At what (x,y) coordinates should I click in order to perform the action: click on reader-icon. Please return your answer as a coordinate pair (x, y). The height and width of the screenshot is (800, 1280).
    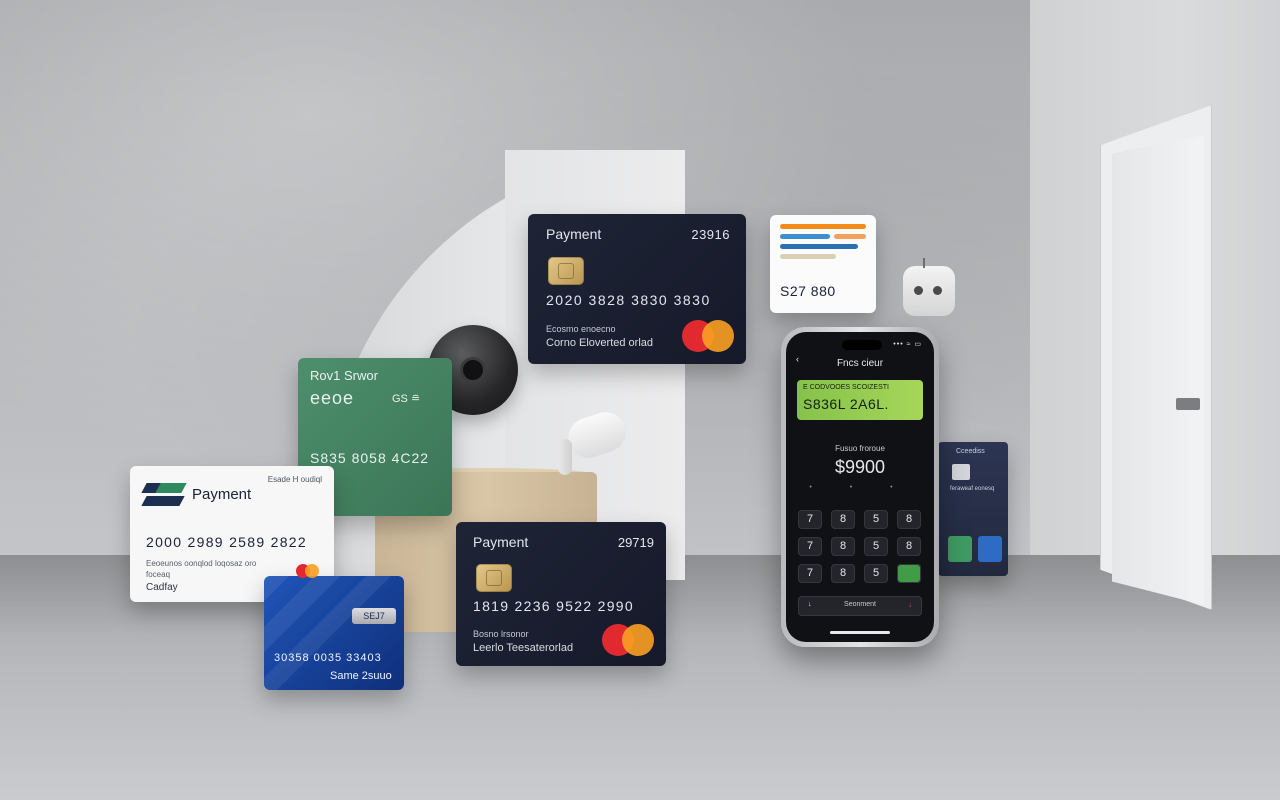
    Looking at the image, I should click on (961, 472).